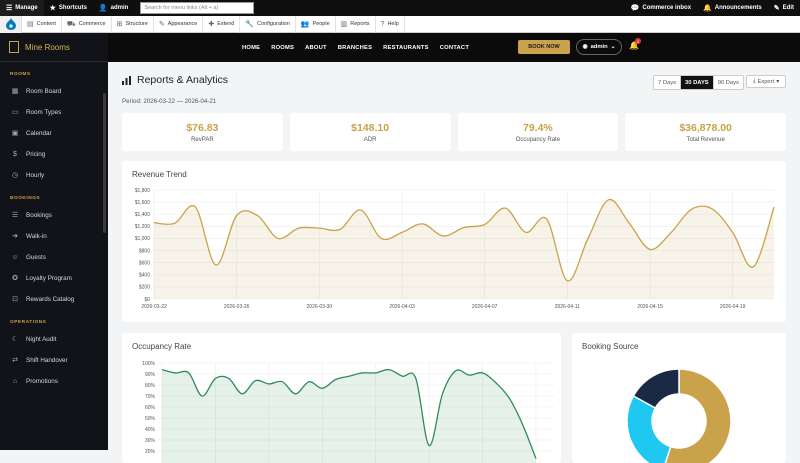  I want to click on sidebar-item-calendar: ▣ Calendar, so click(54, 133).